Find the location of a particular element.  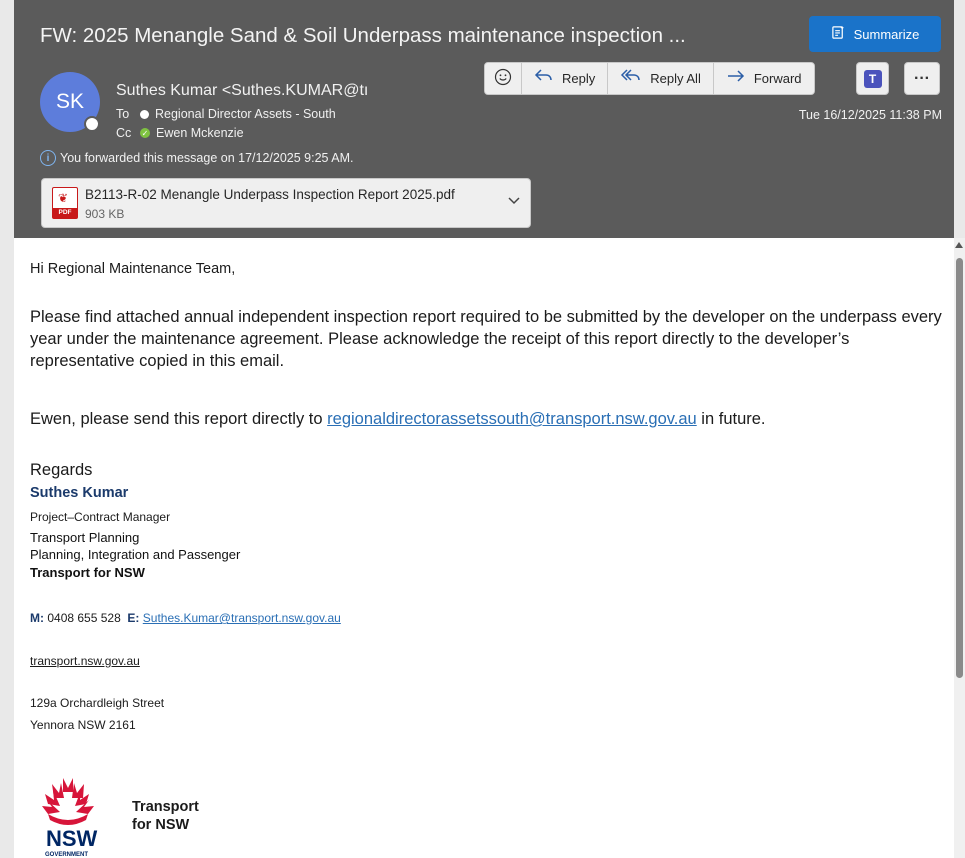

logo-wordmark: Transport for NSW is located at coordinates (165, 816).